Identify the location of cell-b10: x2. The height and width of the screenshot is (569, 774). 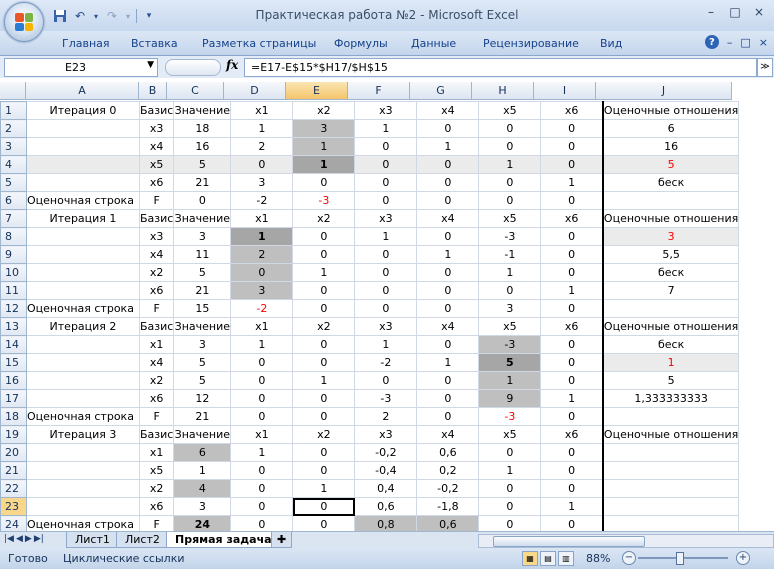
(156, 272).